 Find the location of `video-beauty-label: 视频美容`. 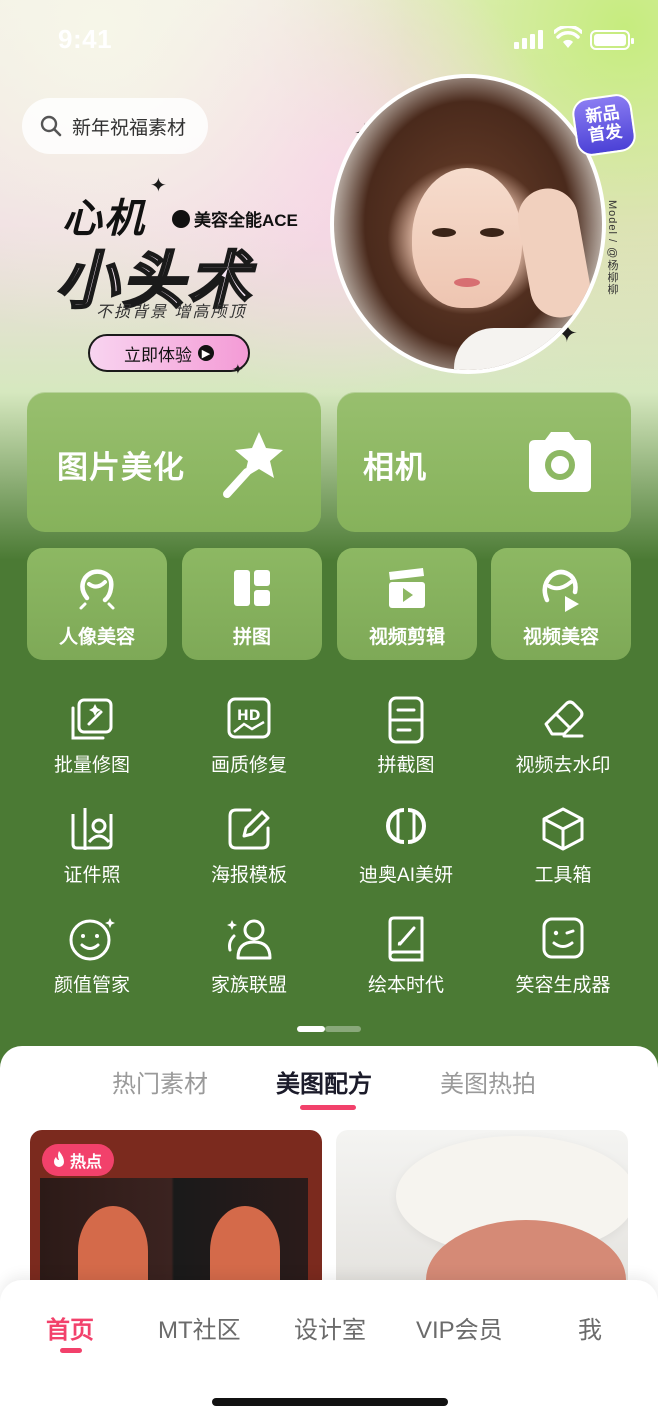

video-beauty-label: 视频美容 is located at coordinates (560, 637).